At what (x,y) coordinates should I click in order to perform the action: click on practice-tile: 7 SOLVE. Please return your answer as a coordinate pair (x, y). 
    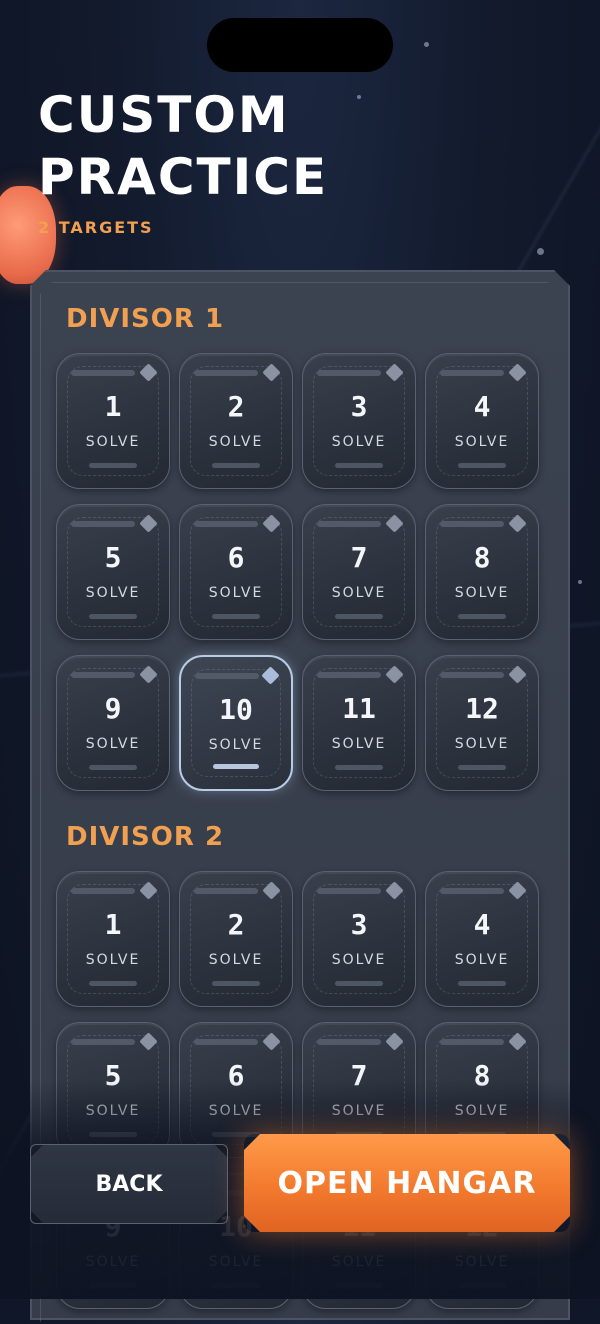
    Looking at the image, I should click on (359, 572).